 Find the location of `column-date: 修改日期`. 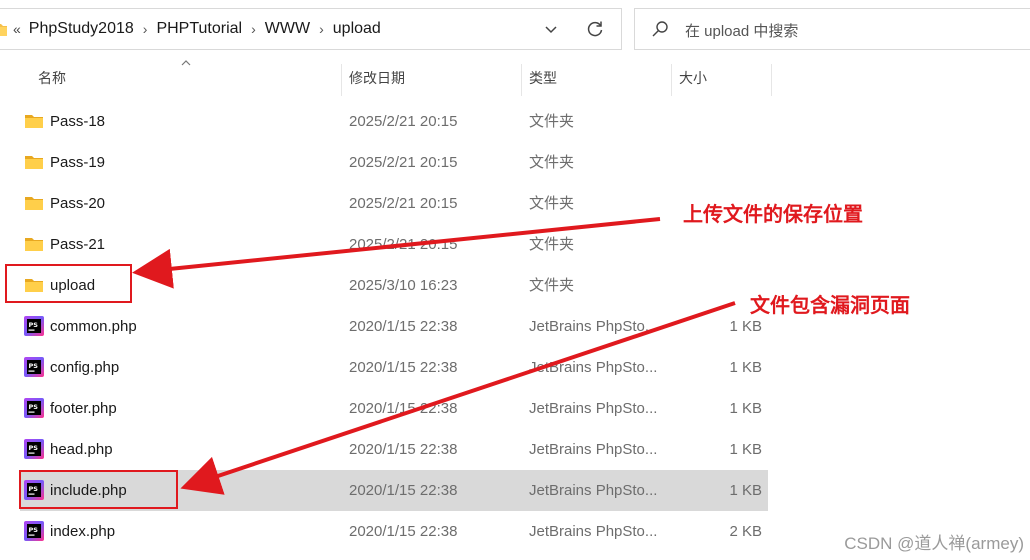

column-date: 修改日期 is located at coordinates (377, 78).